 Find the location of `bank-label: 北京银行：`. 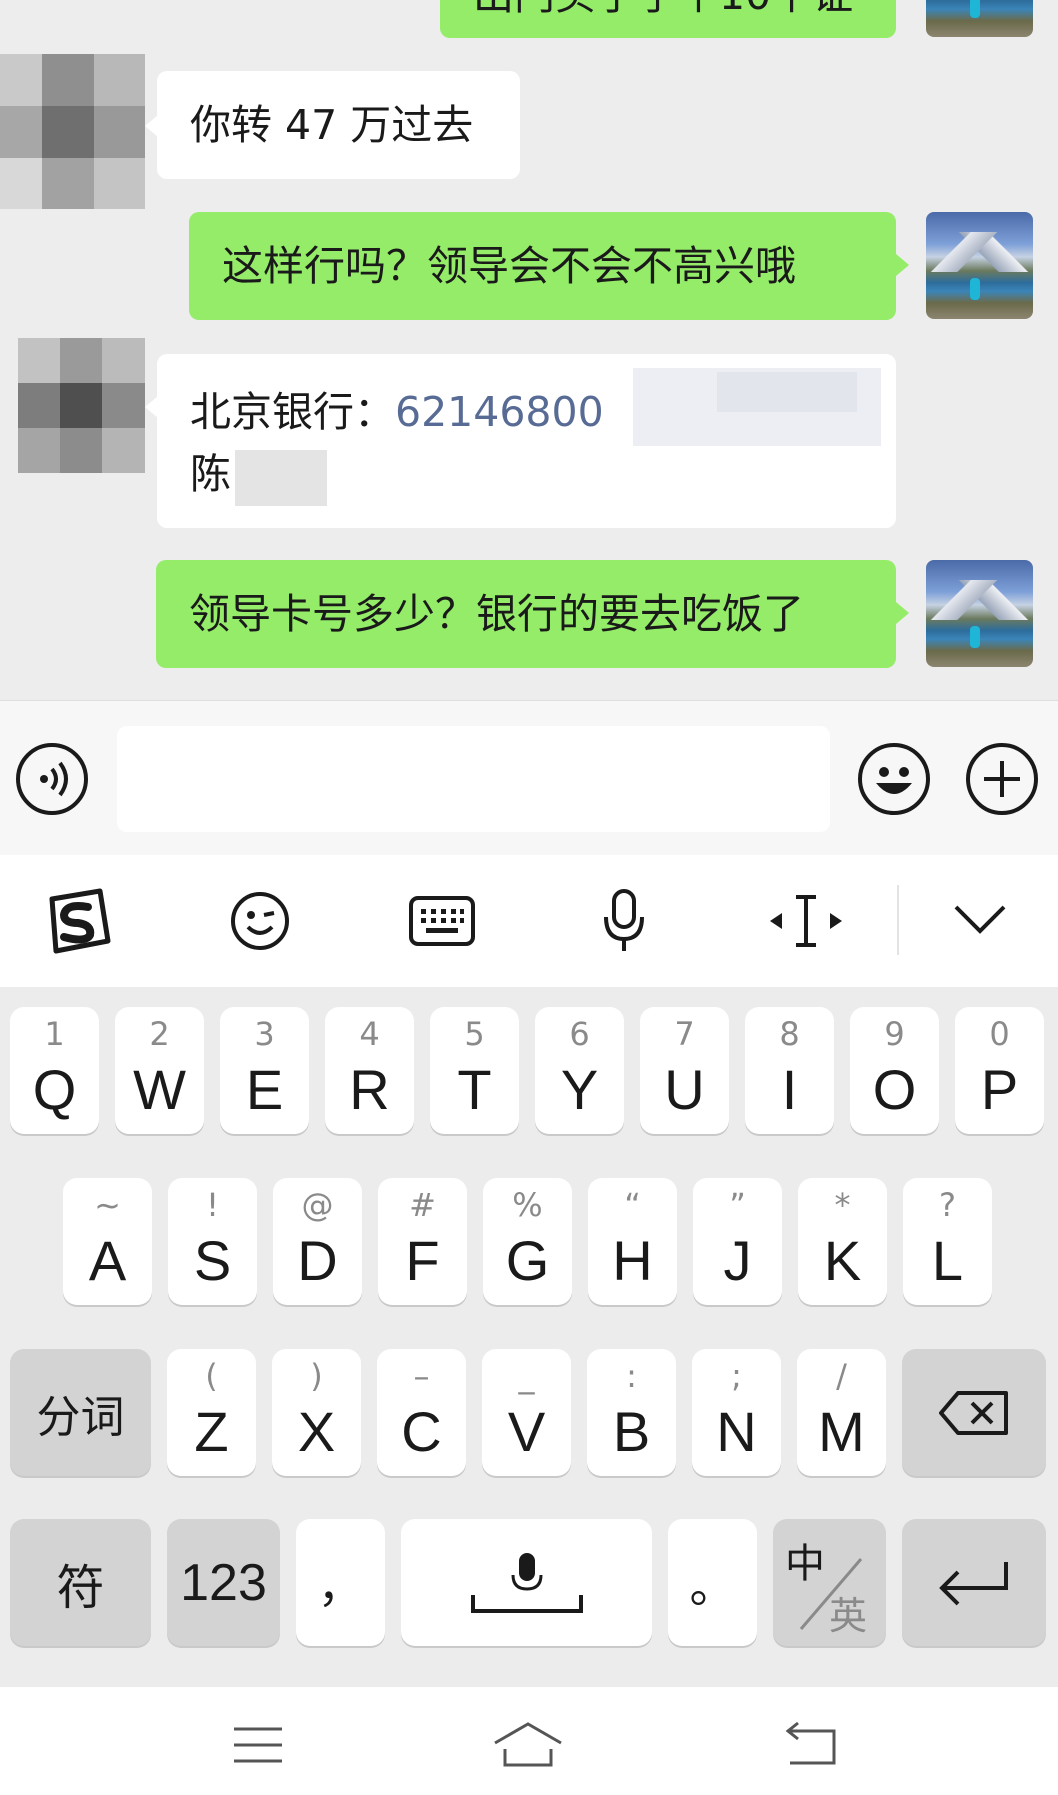

bank-label: 北京银行： is located at coordinates (292, 412).